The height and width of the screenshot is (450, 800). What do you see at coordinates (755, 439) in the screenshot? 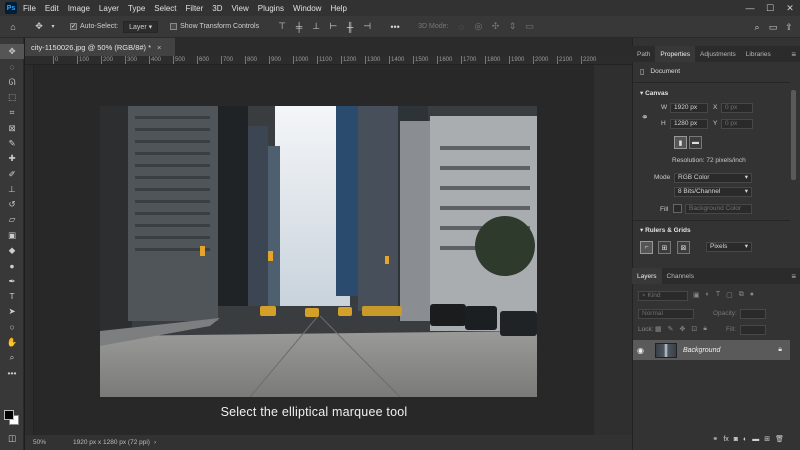
I see `new-group-icon: ▬` at bounding box center [755, 439].